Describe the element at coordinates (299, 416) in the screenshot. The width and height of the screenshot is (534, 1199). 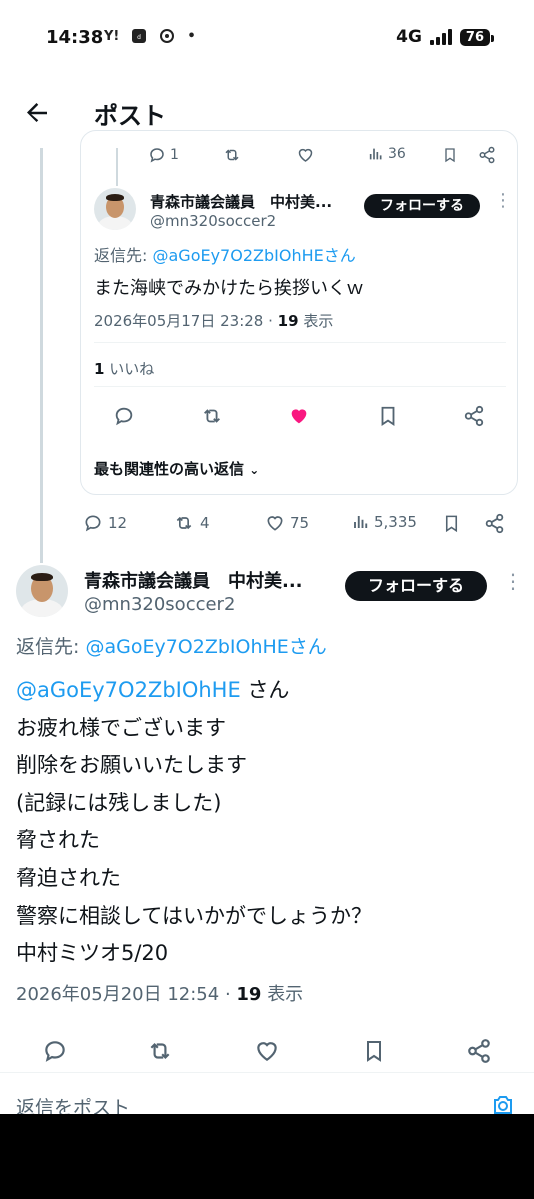
I see `liked-heart-icon` at that location.